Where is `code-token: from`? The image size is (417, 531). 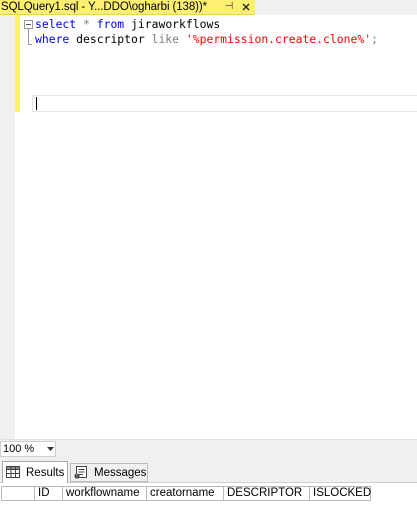
code-token: from is located at coordinates (110, 24).